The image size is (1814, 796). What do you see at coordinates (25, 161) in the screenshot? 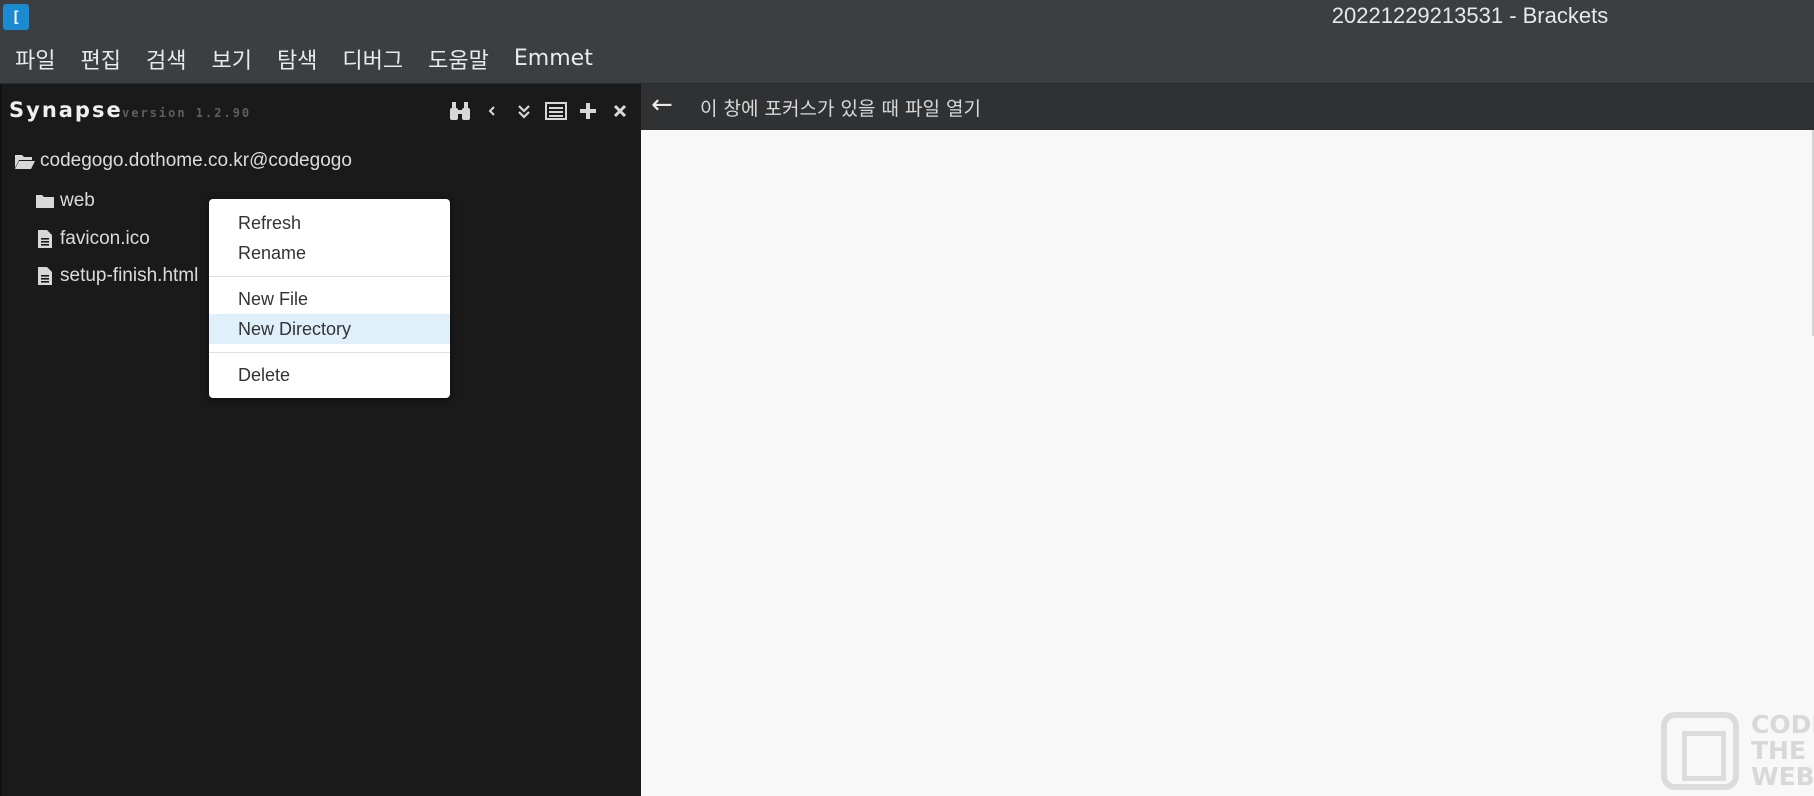
I see `open-folder-icon` at bounding box center [25, 161].